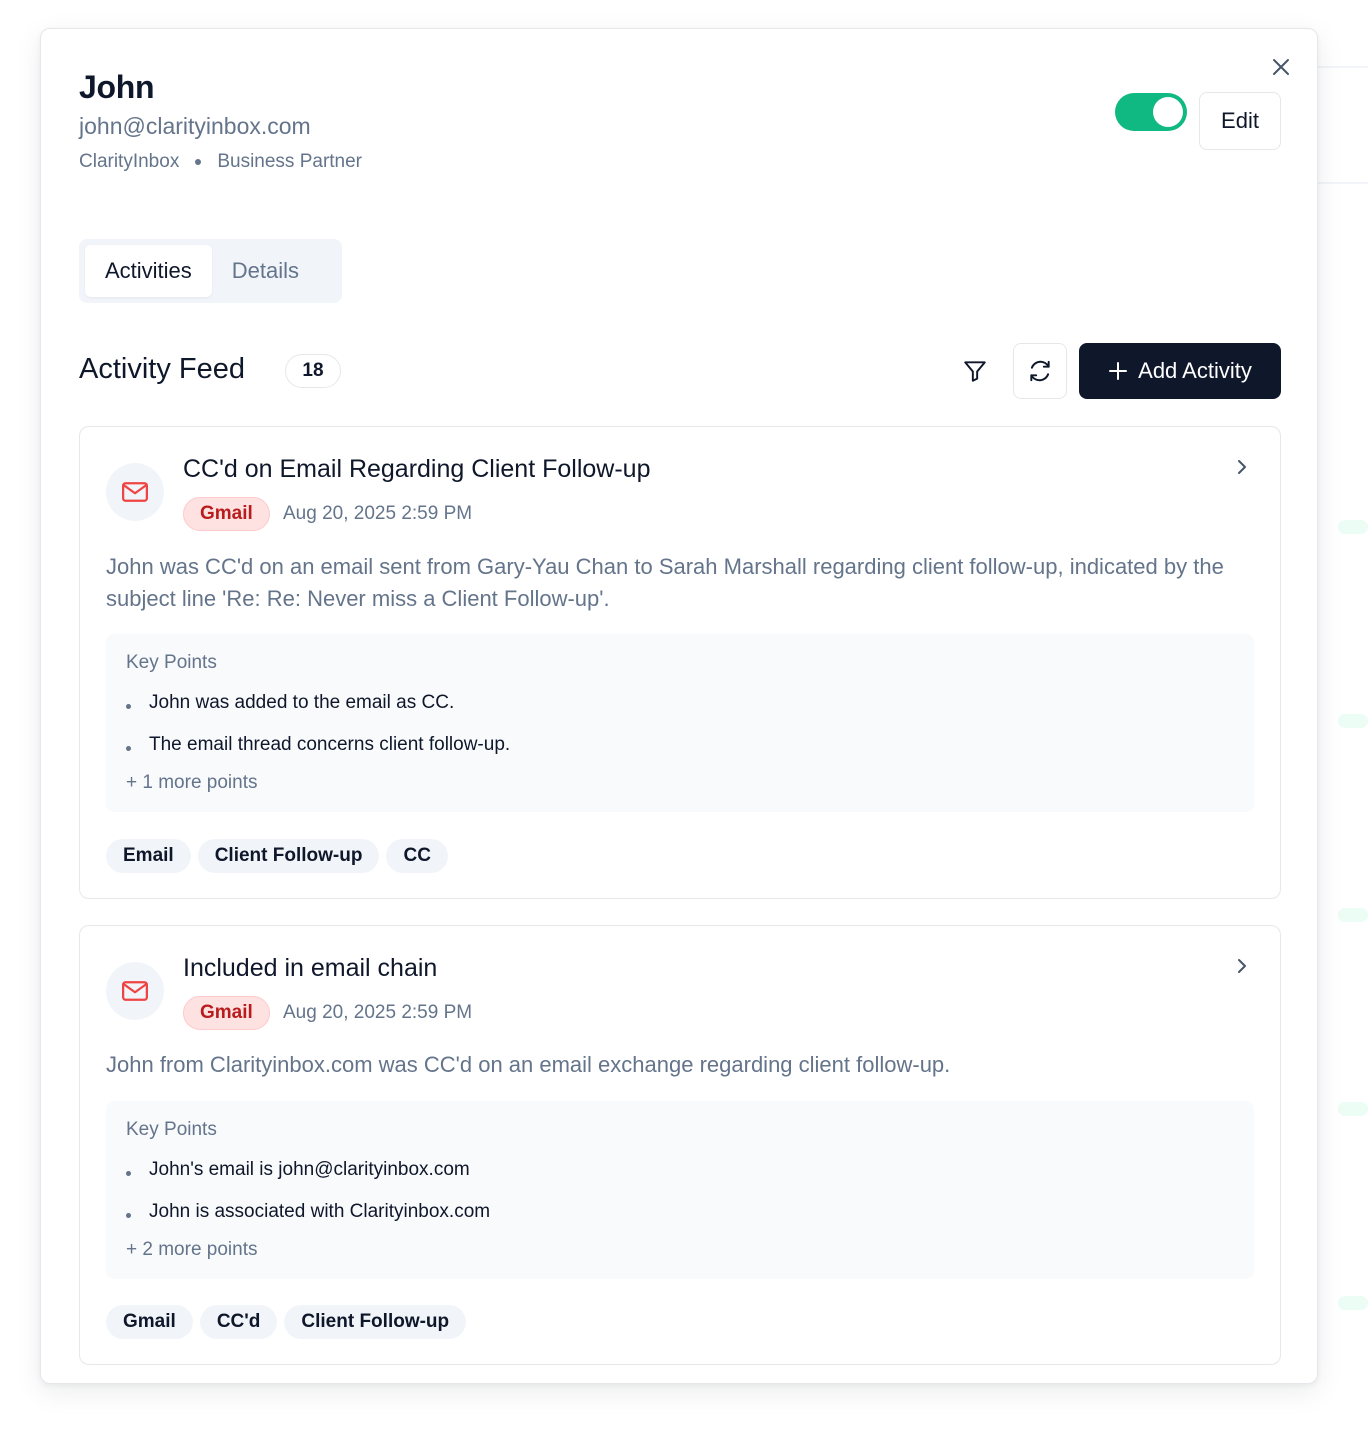 This screenshot has height=1439, width=1368. I want to click on tab-details: Details, so click(265, 271).